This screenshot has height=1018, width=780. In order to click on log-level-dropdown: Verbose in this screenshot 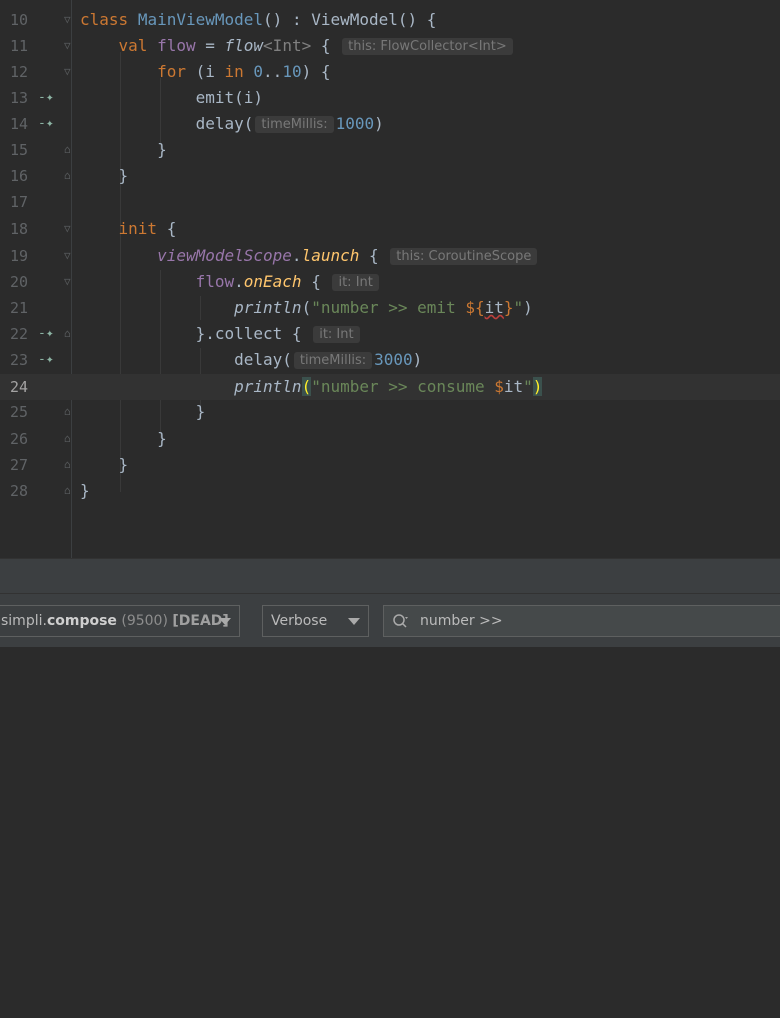, I will do `click(315, 621)`.